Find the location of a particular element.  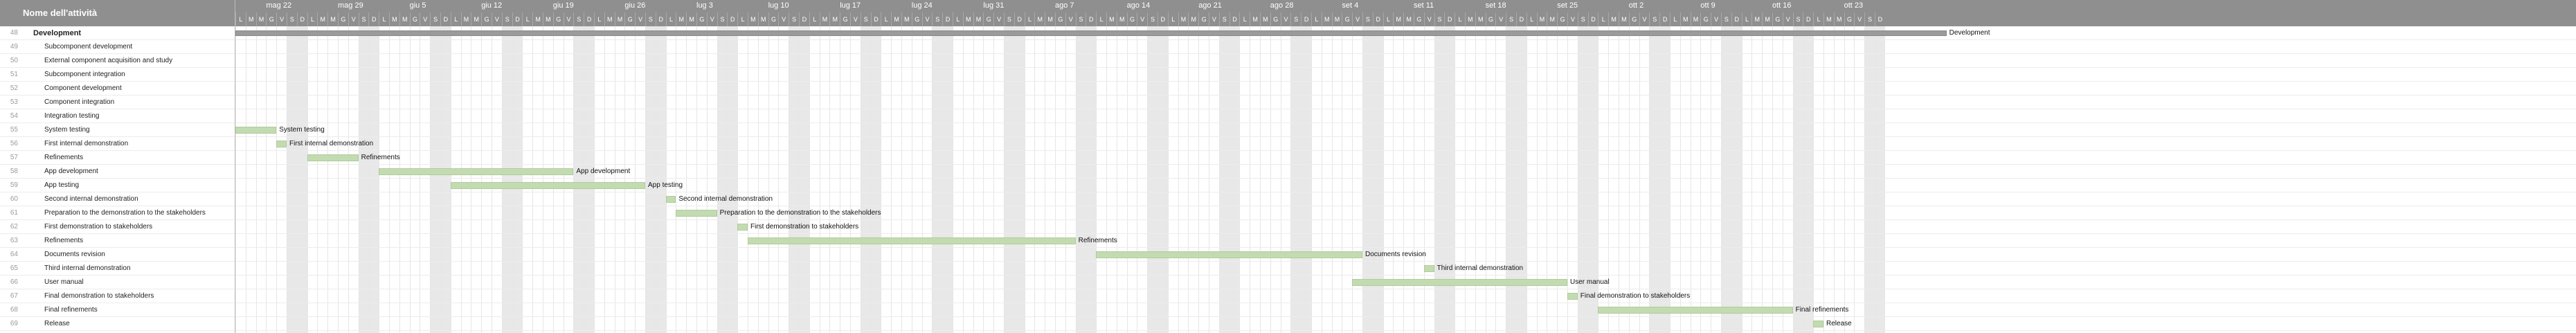

task-row: 59 App testing is located at coordinates (117, 185).